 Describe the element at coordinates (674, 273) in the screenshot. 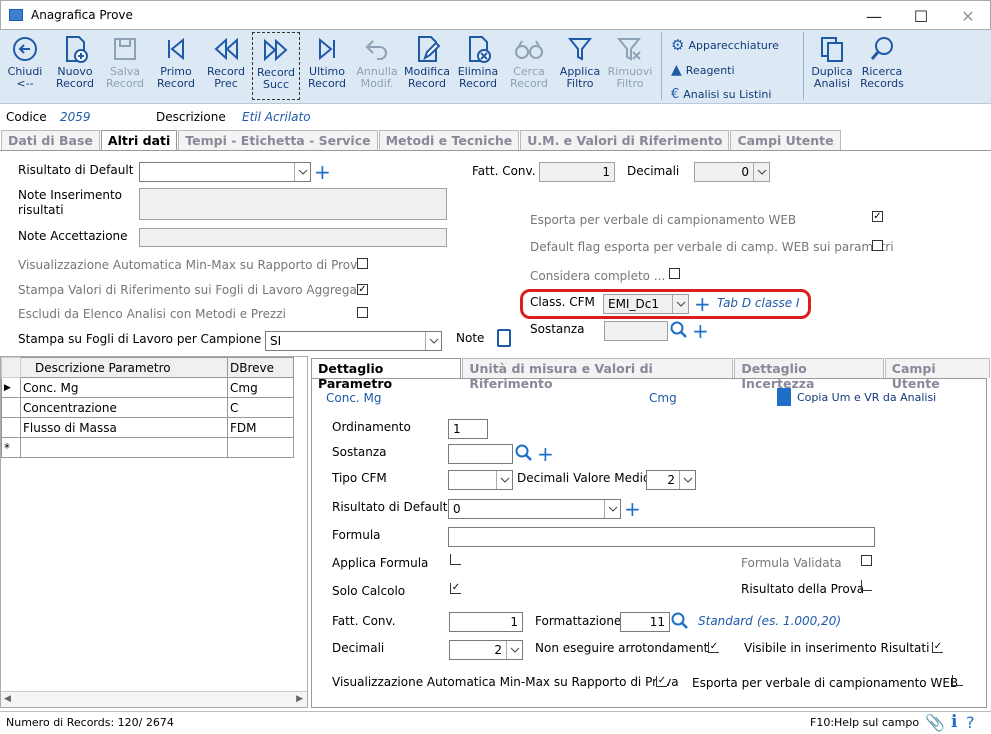

I see `considera-checkbox` at that location.